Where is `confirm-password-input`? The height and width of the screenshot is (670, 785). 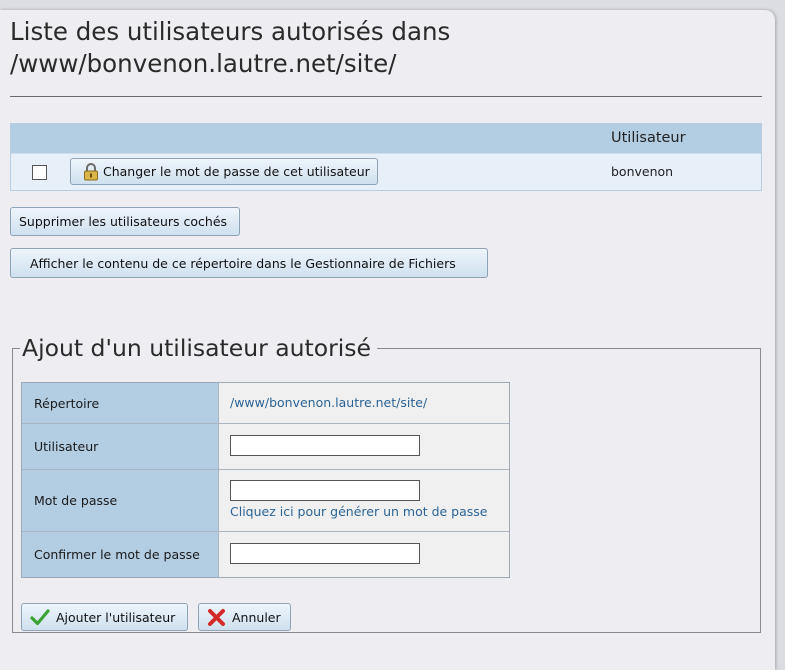
confirm-password-input is located at coordinates (325, 553).